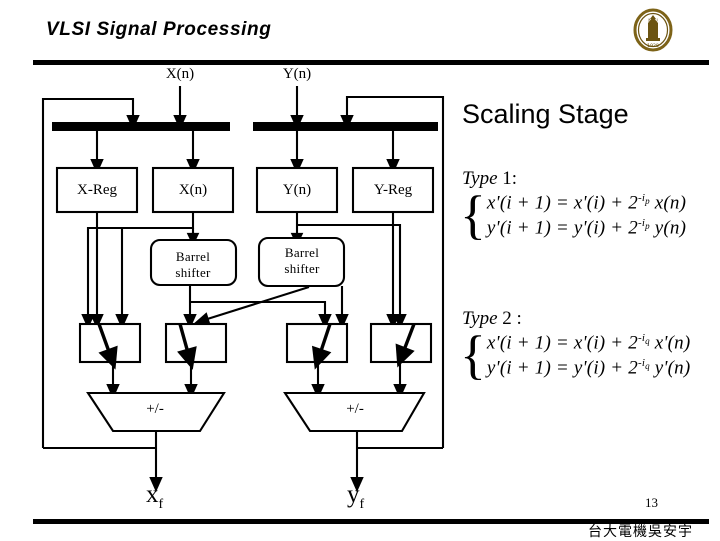 Image resolution: width=720 pixels, height=541 pixels. I want to click on type2-label: Type 2 :, so click(576, 319).